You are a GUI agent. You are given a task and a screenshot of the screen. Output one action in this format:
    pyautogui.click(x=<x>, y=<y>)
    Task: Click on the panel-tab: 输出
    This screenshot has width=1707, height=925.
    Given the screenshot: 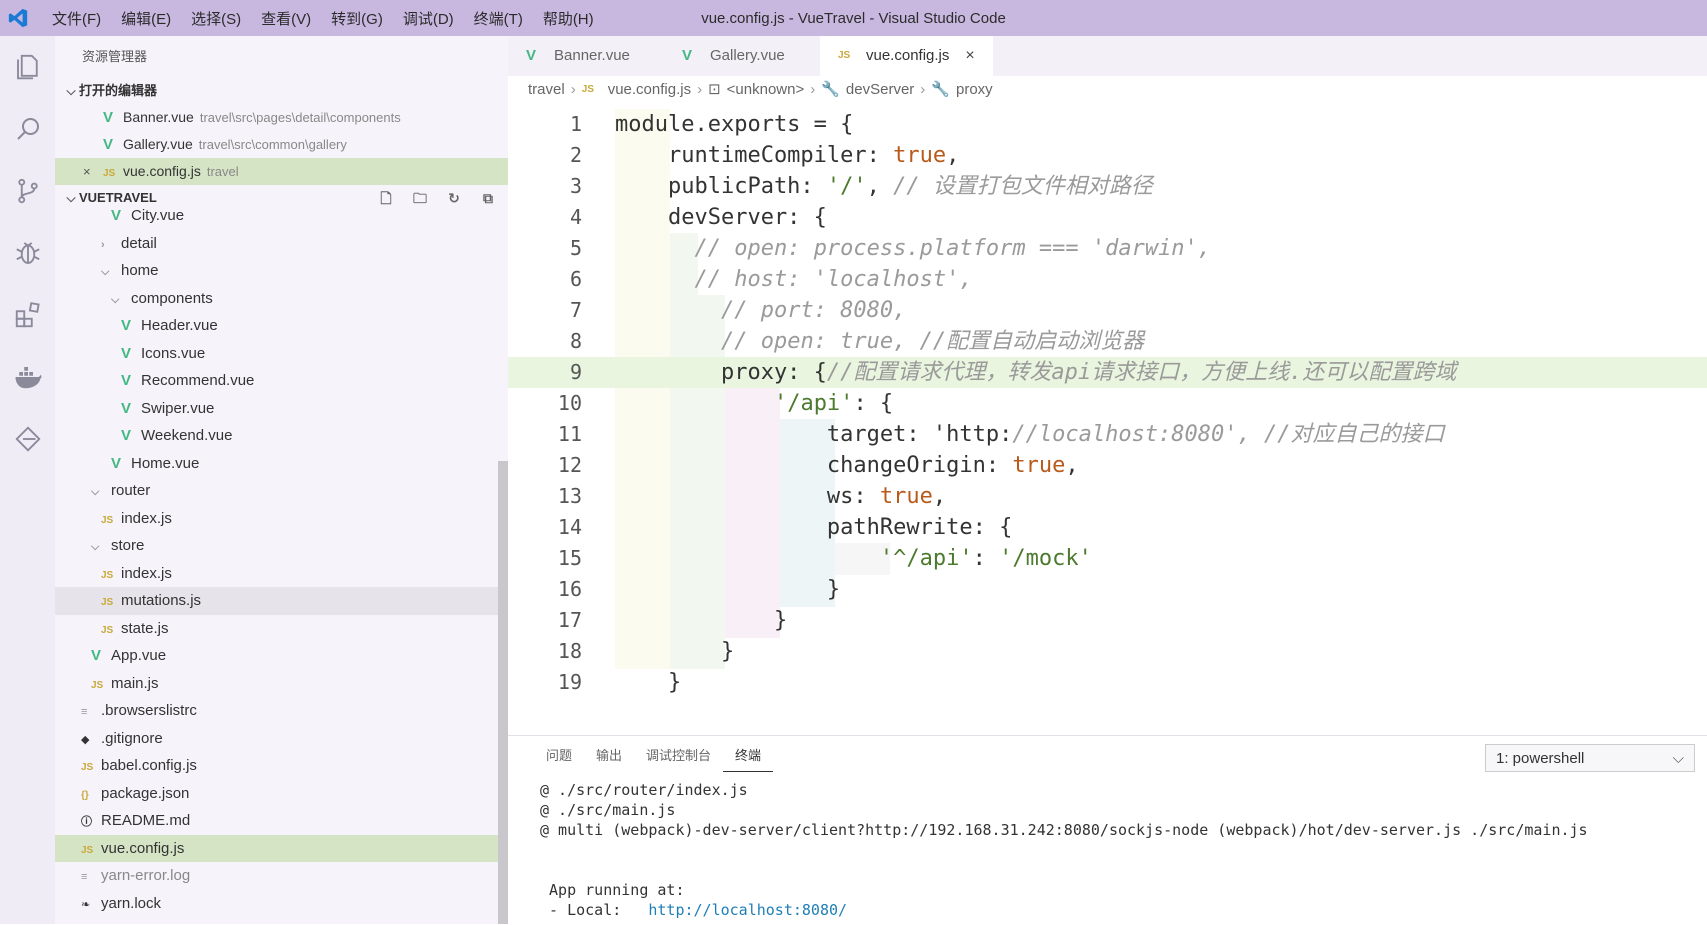 What is the action you would take?
    pyautogui.click(x=609, y=756)
    